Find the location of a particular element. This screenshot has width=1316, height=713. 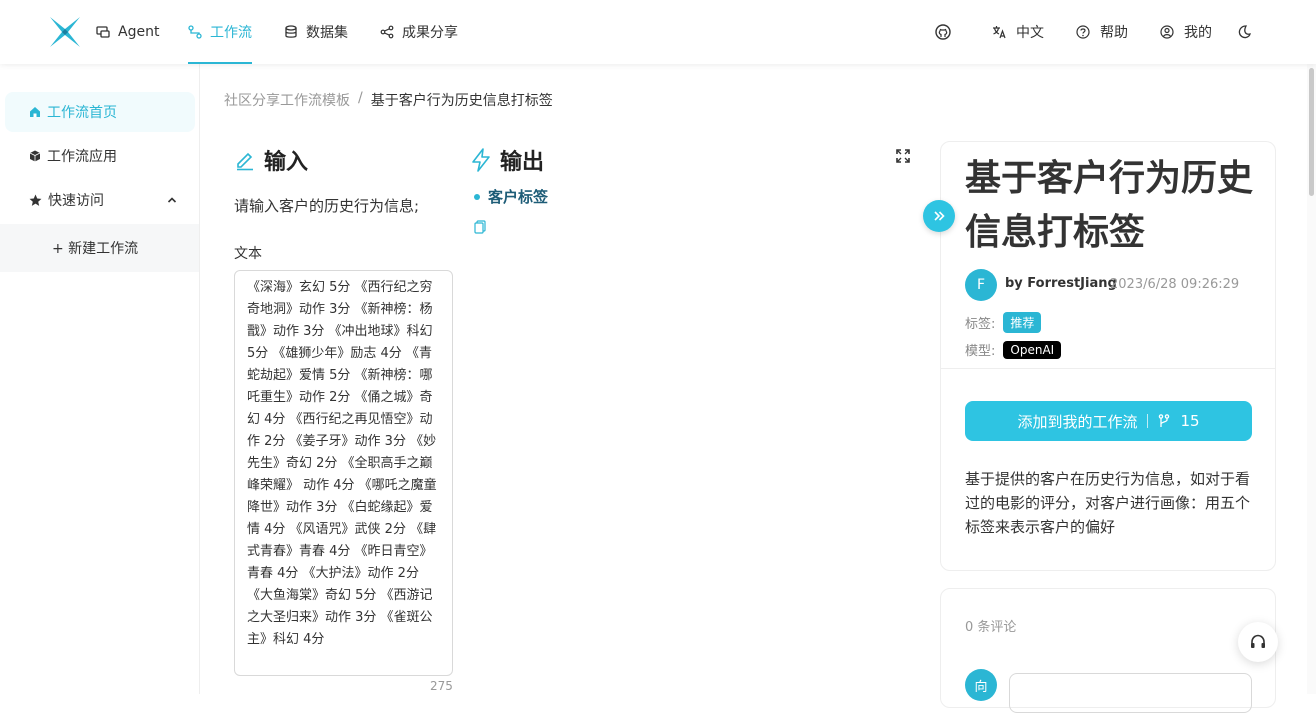

my-account-button: 我的 is located at coordinates (1186, 32).